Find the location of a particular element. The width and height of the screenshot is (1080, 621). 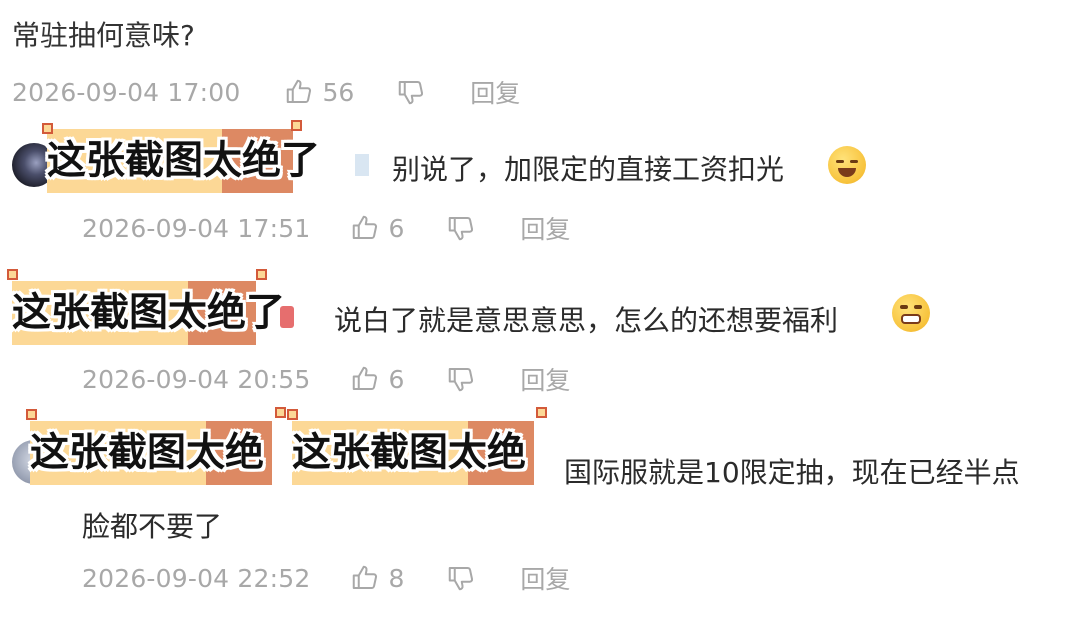

reply-meta: 2026-09-04 22:52 8 回复 is located at coordinates (326, 578).